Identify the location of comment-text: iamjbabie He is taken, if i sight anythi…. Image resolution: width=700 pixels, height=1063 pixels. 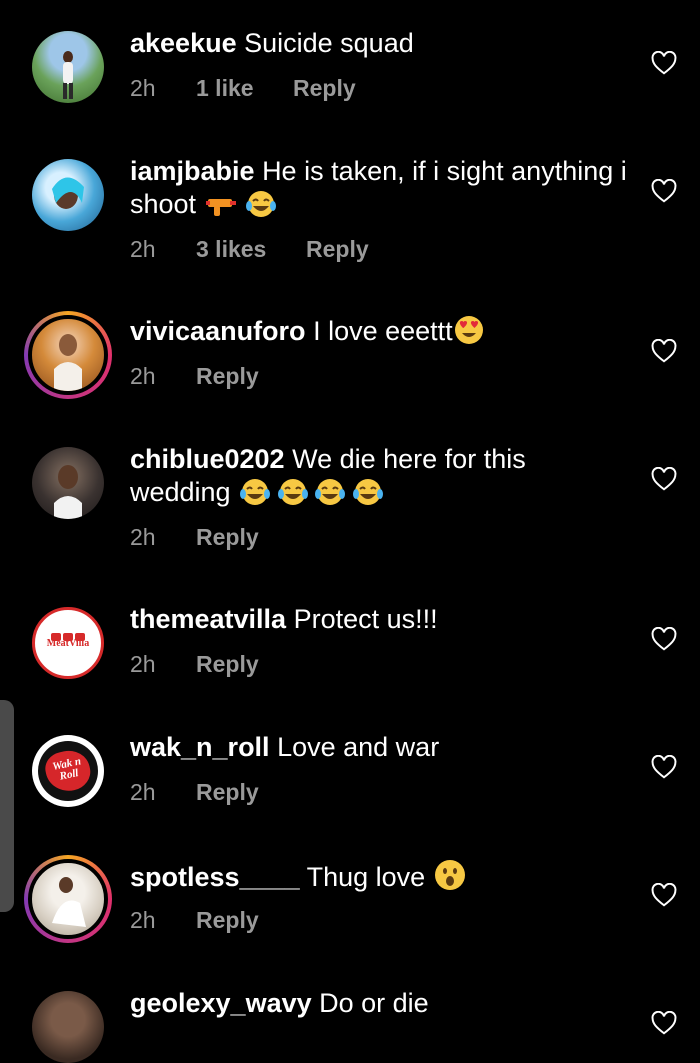
(380, 190).